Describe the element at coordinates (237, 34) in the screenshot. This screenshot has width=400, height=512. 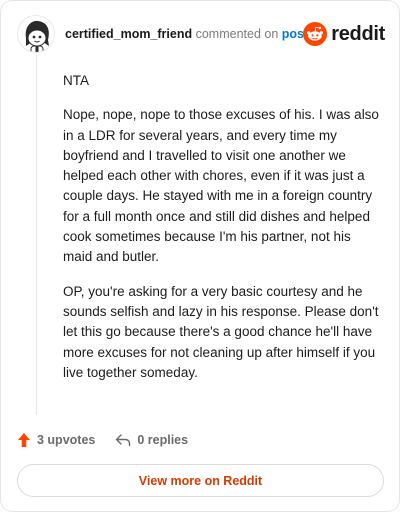
I see `action-text: commented on` at that location.